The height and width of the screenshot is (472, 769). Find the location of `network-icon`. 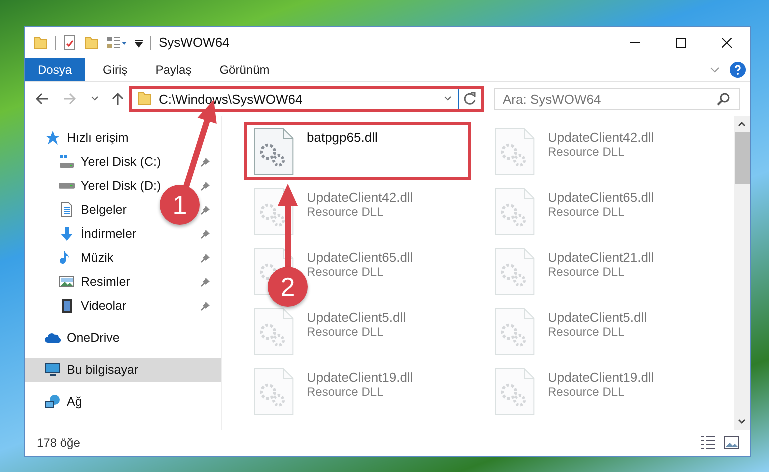

network-icon is located at coordinates (53, 402).